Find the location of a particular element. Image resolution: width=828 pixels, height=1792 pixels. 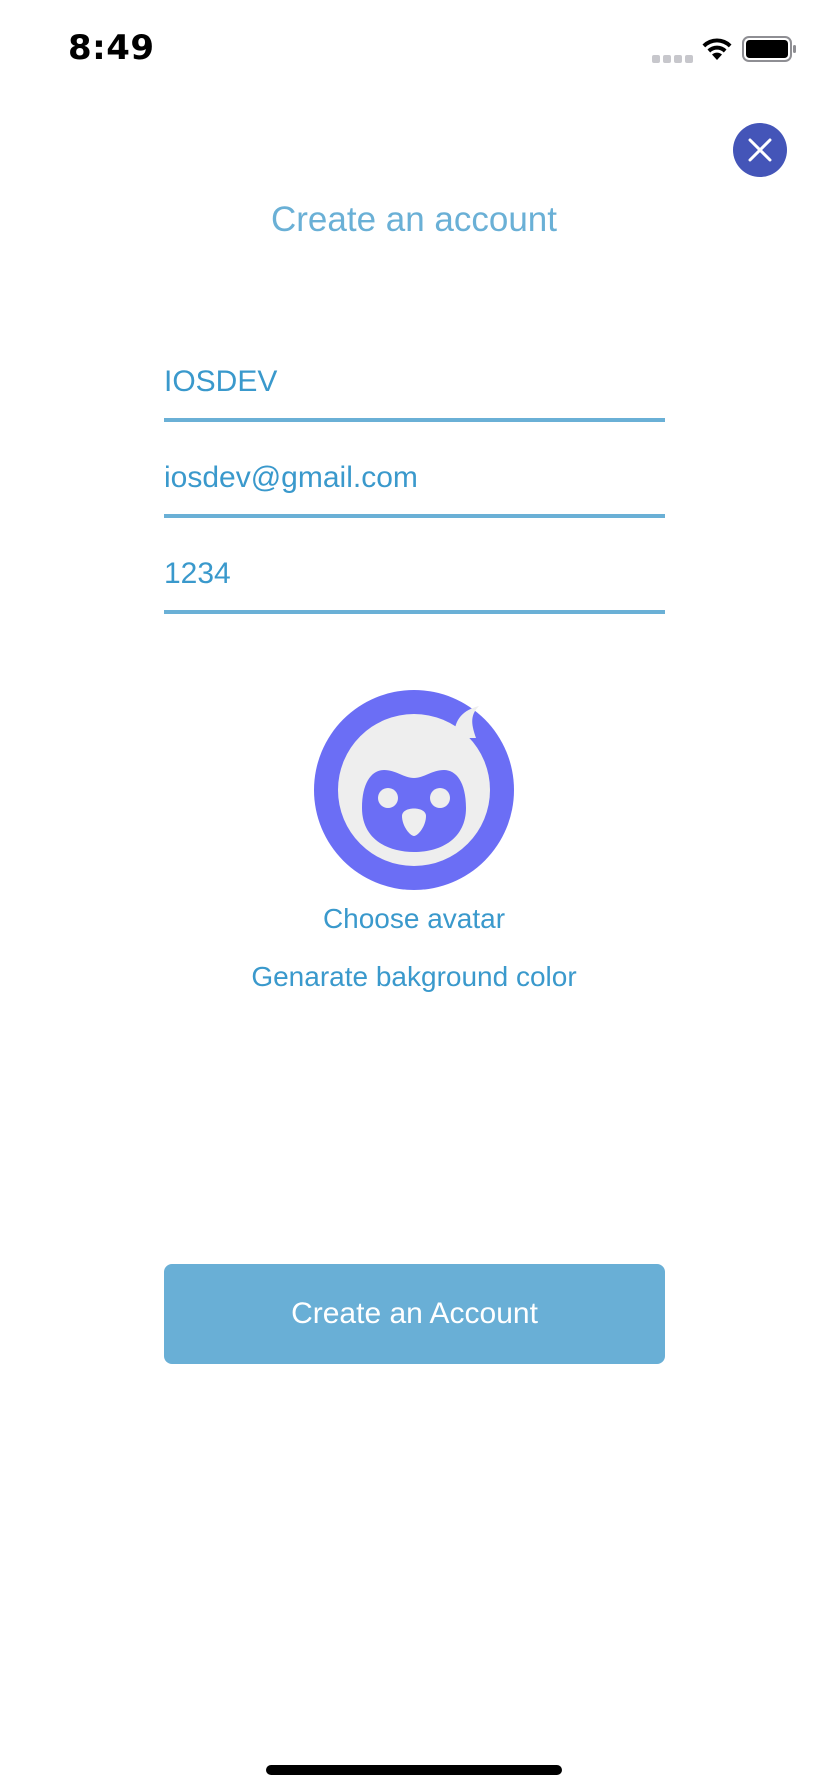

close-icon is located at coordinates (760, 150).